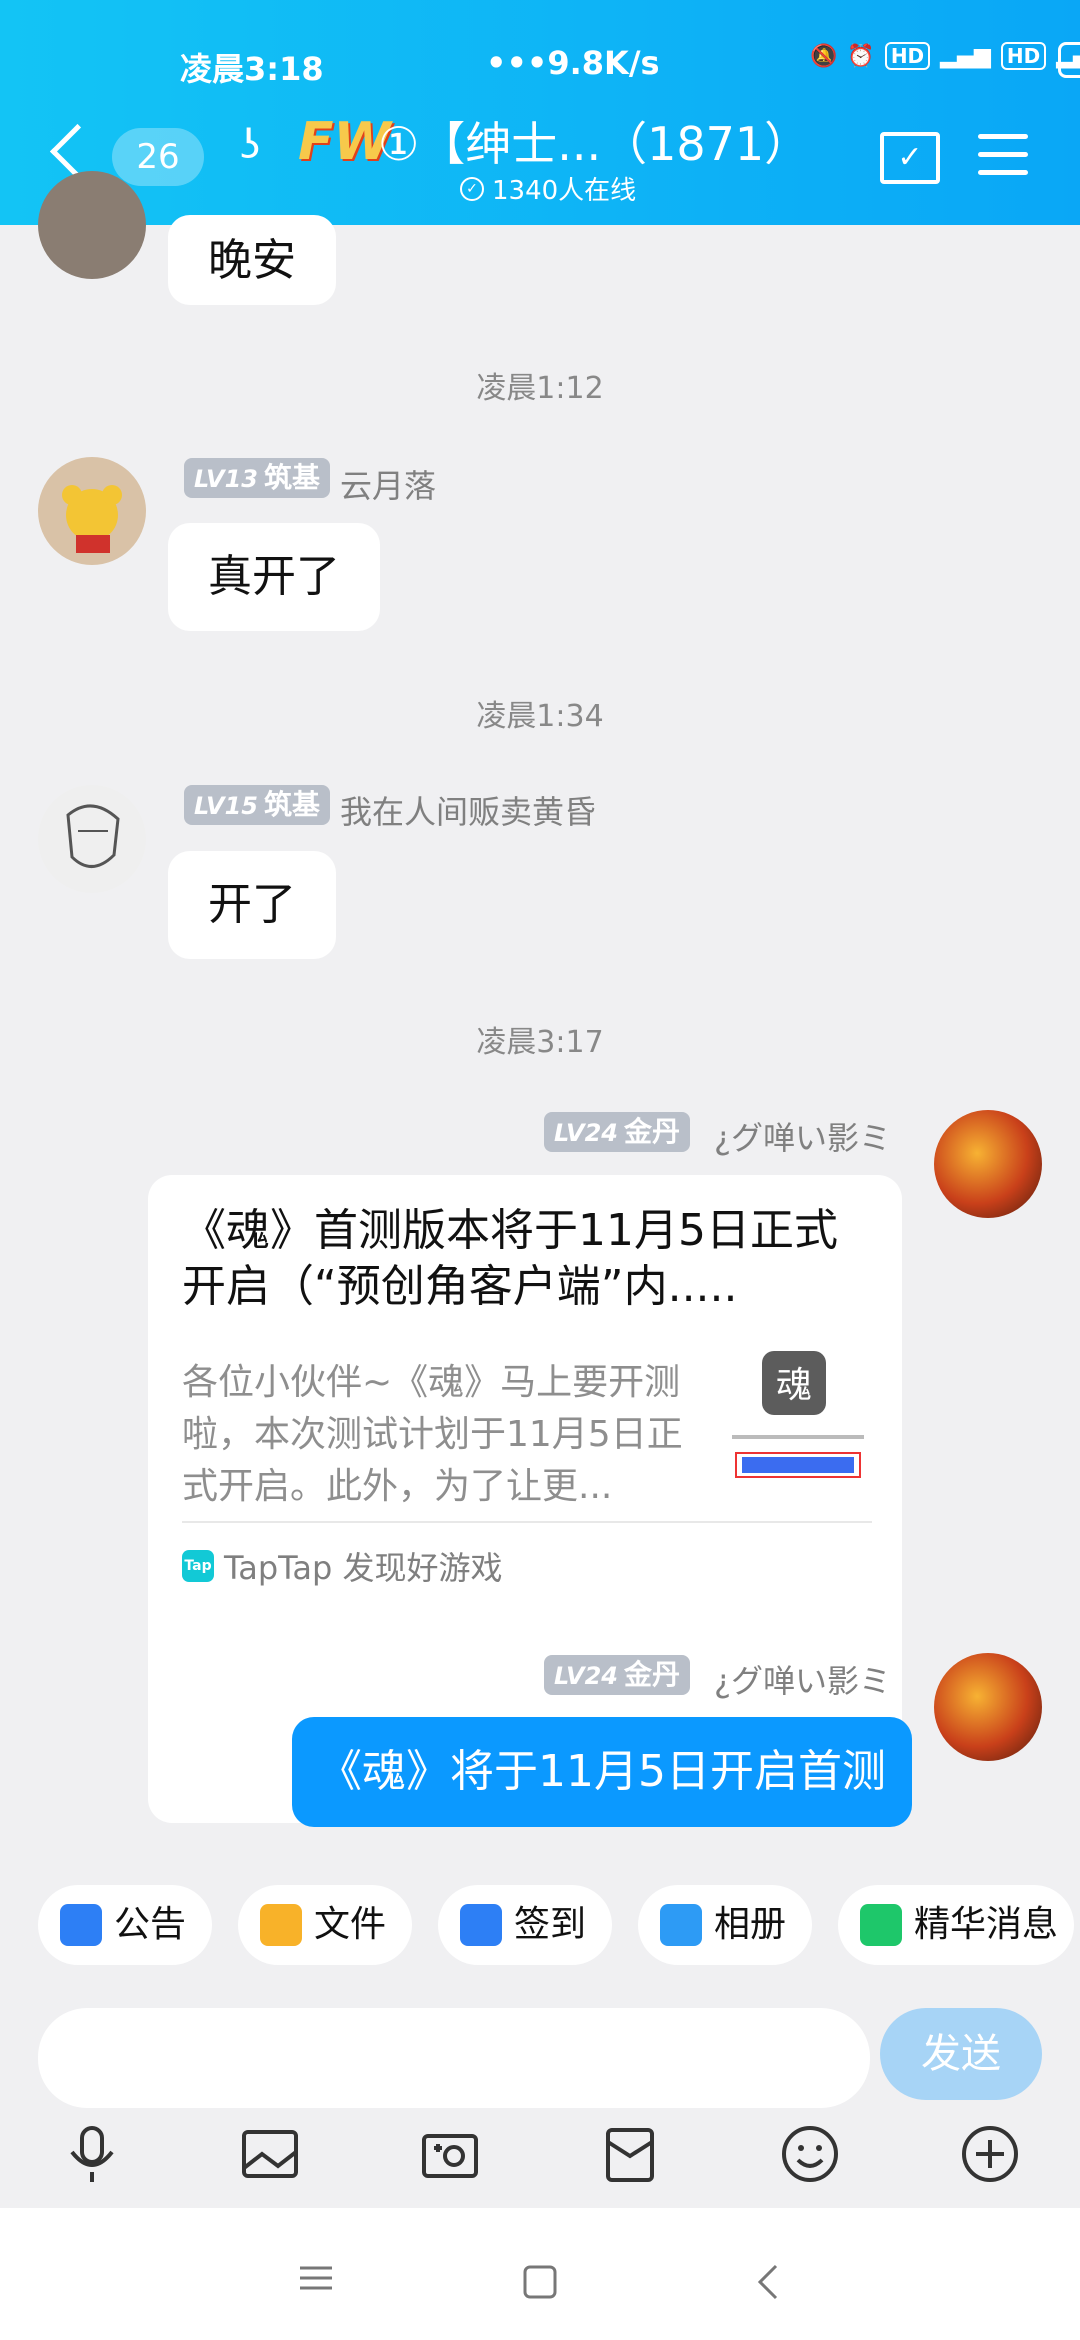 This screenshot has width=1080, height=2340. Describe the element at coordinates (725, 1925) in the screenshot. I see `shortcut-album: 相册` at that location.